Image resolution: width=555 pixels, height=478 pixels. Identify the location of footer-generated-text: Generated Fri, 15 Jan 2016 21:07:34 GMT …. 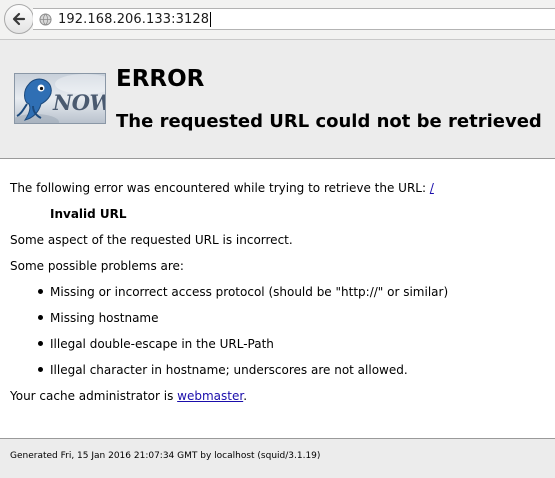
(165, 456).